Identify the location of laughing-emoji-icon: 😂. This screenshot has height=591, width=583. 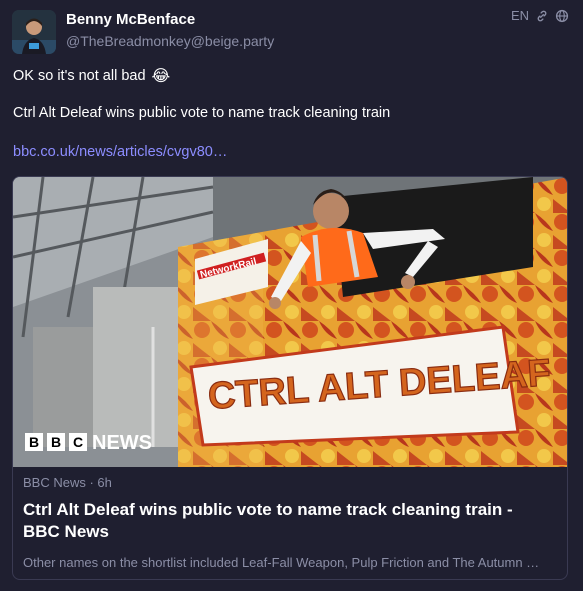
(161, 76).